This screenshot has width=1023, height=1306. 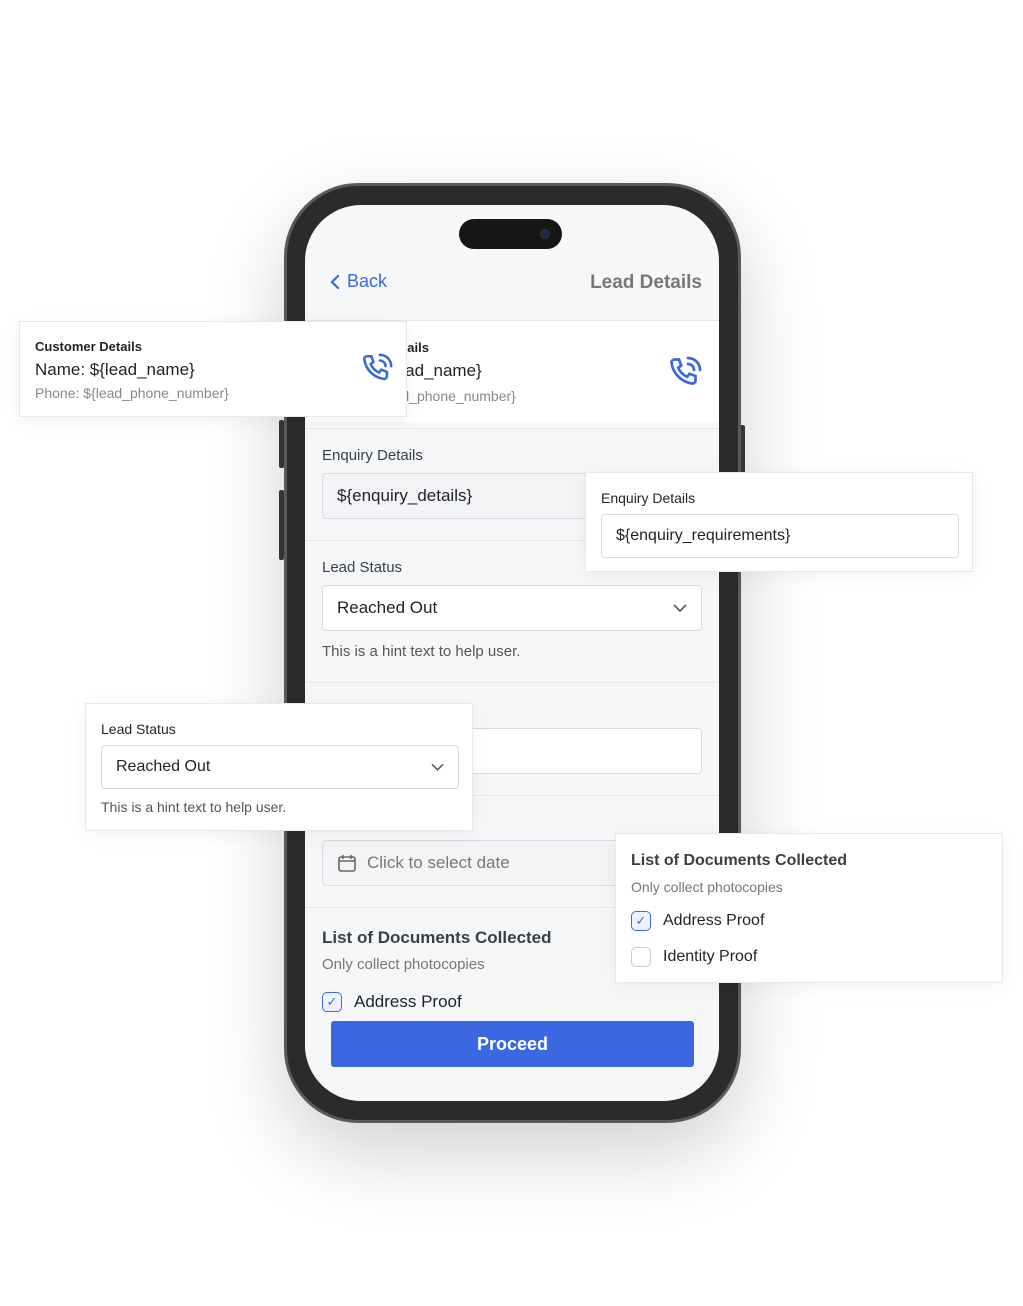 I want to click on customer-name: Name: ${lead_name}, so click(x=115, y=369).